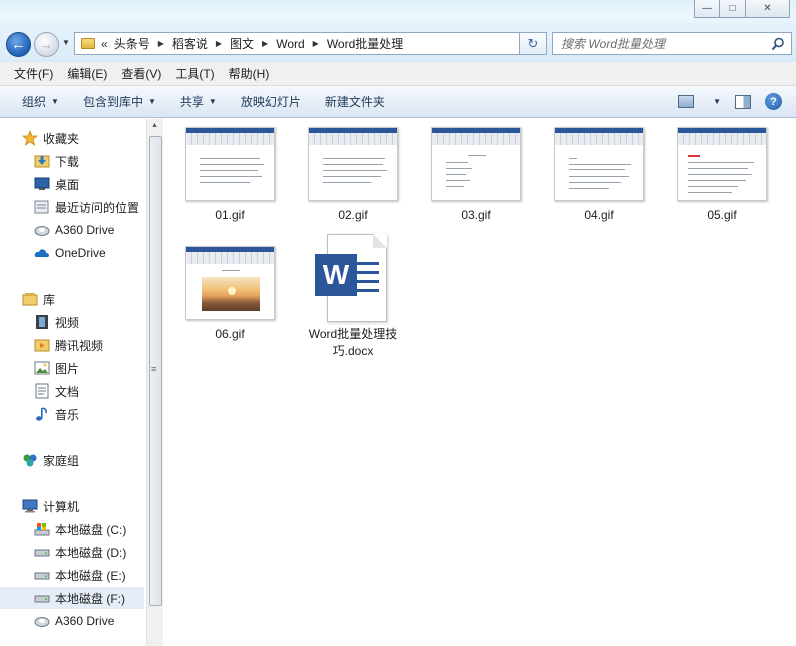 The image size is (796, 646). Describe the element at coordinates (353, 175) in the screenshot. I see `file-item: 02.gif` at that location.